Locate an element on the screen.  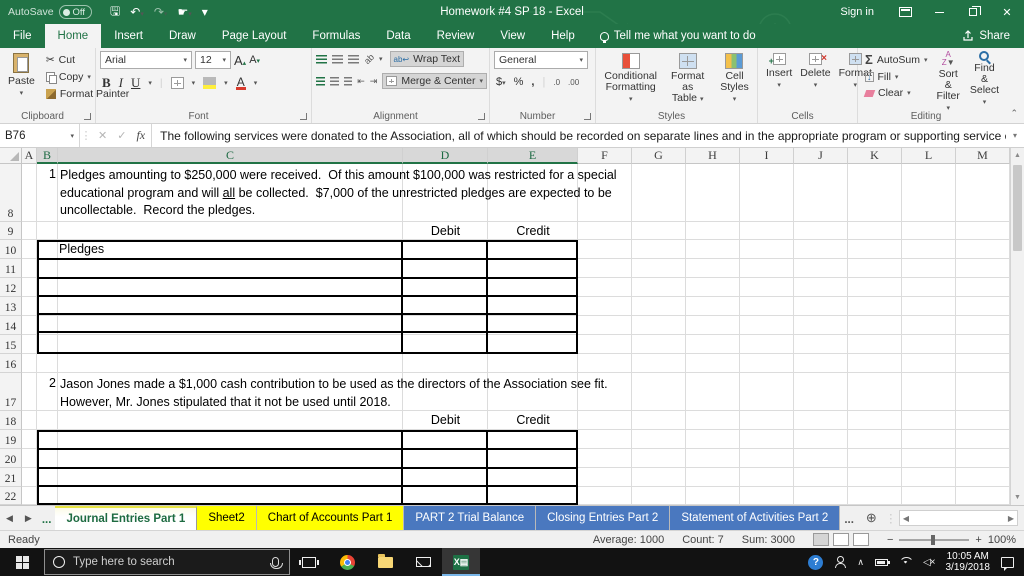
clear-button: Clear ▾ is located at coordinates (896, 93).